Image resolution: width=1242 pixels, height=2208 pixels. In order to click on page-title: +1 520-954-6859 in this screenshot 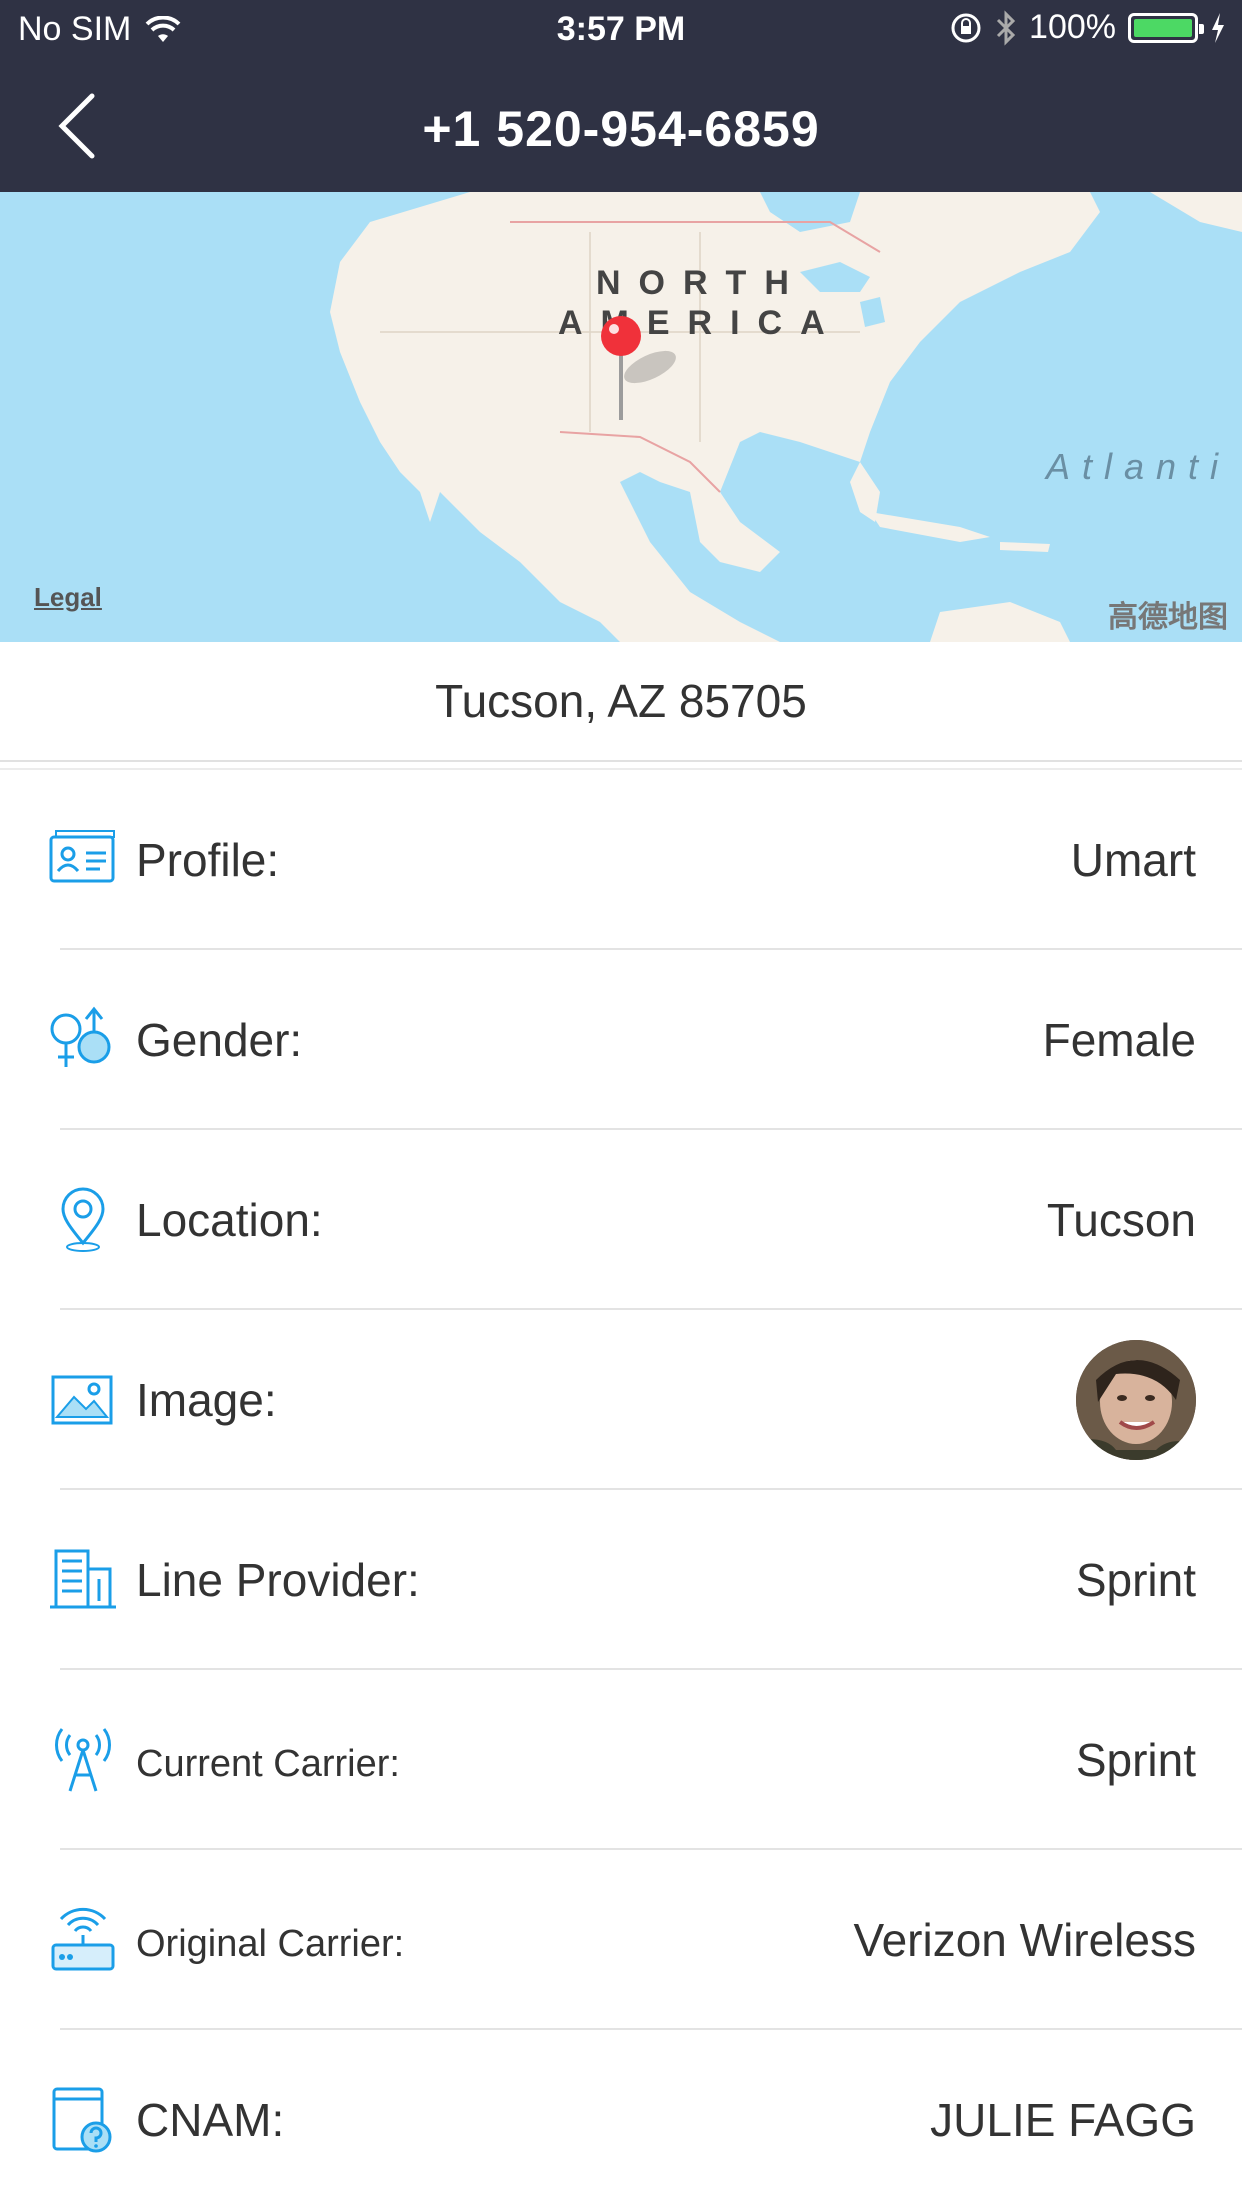, I will do `click(621, 129)`.